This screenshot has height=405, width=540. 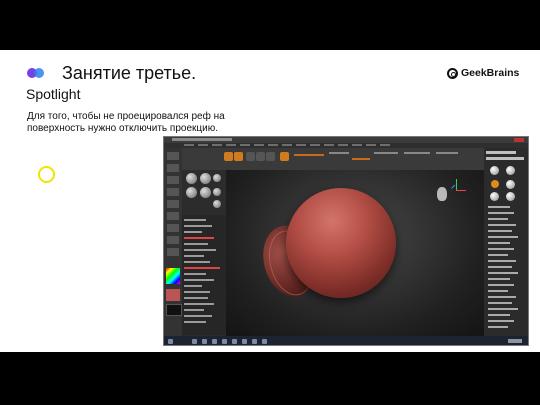 What do you see at coordinates (452, 73) in the screenshot?
I see `geekbrains-logo-icon` at bounding box center [452, 73].